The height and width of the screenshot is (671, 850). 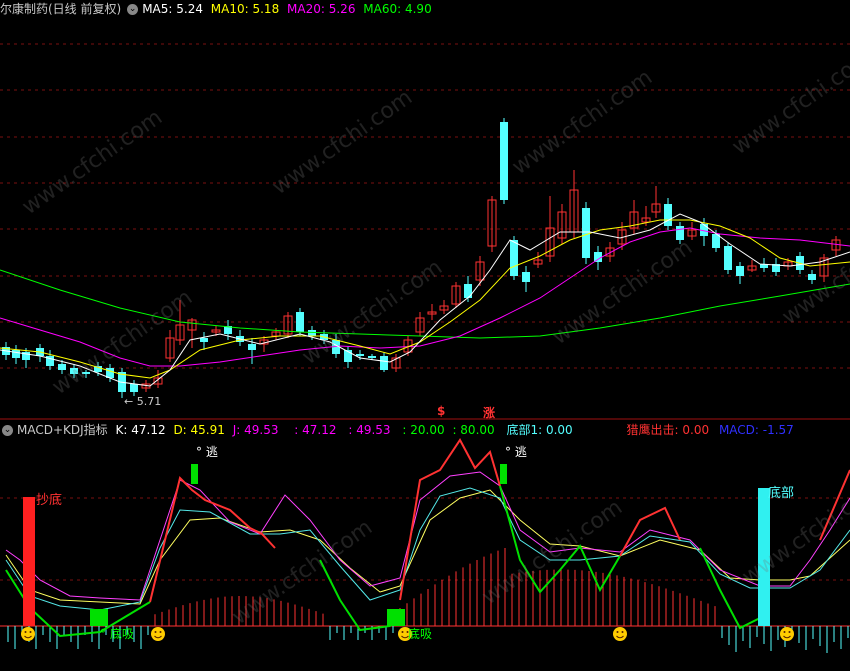 What do you see at coordinates (29, 561) in the screenshot?
I see `chaodi-bar` at bounding box center [29, 561].